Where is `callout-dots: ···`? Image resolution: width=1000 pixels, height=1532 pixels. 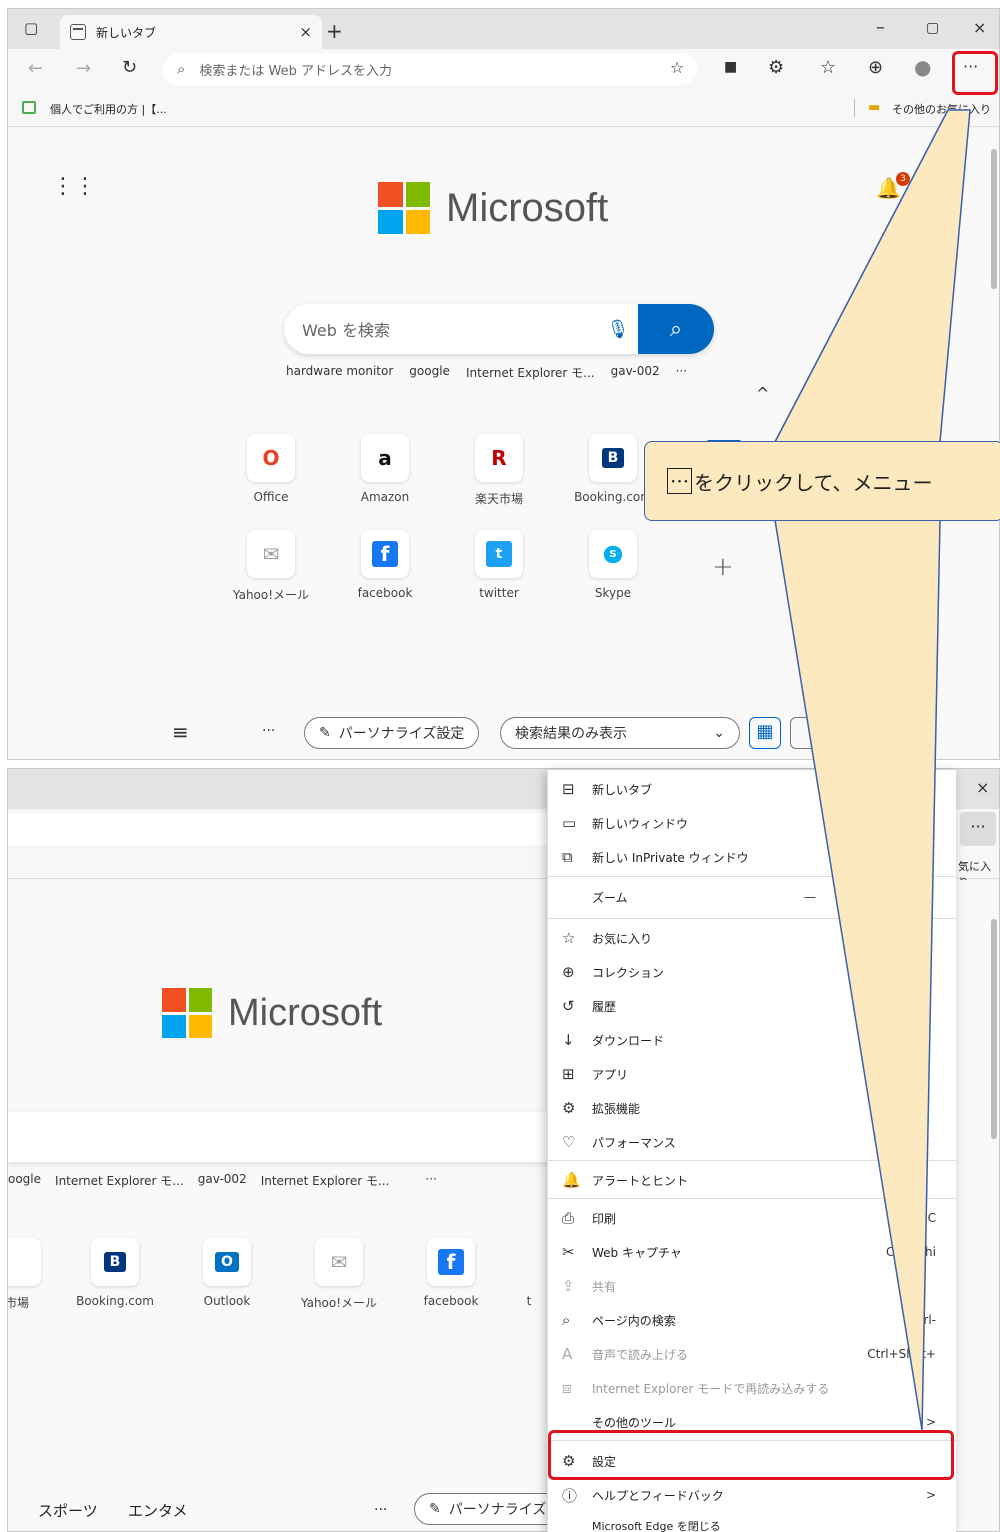 callout-dots: ··· is located at coordinates (680, 481).